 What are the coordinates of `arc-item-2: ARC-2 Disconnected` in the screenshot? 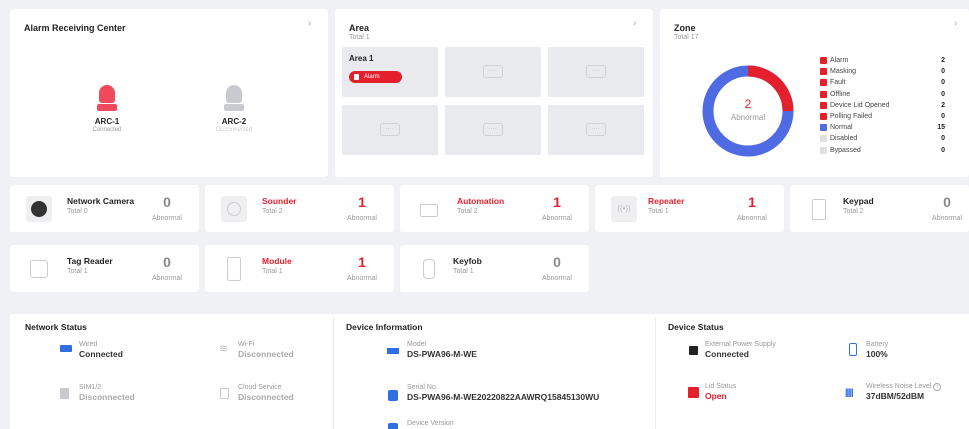 It's located at (234, 109).